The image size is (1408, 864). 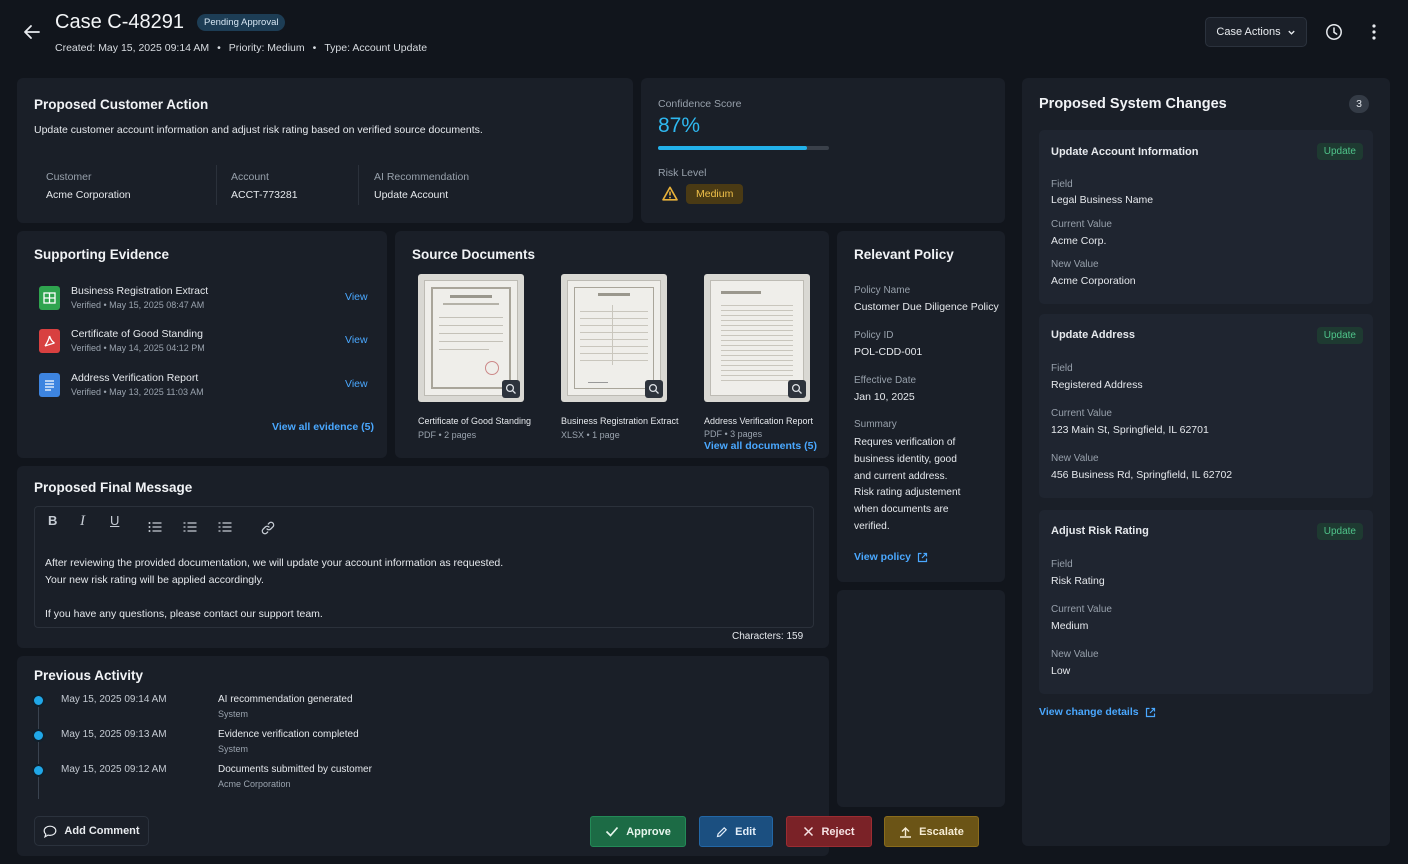 What do you see at coordinates (760, 446) in the screenshot?
I see `view-all-documents-link: View all documents (5)` at bounding box center [760, 446].